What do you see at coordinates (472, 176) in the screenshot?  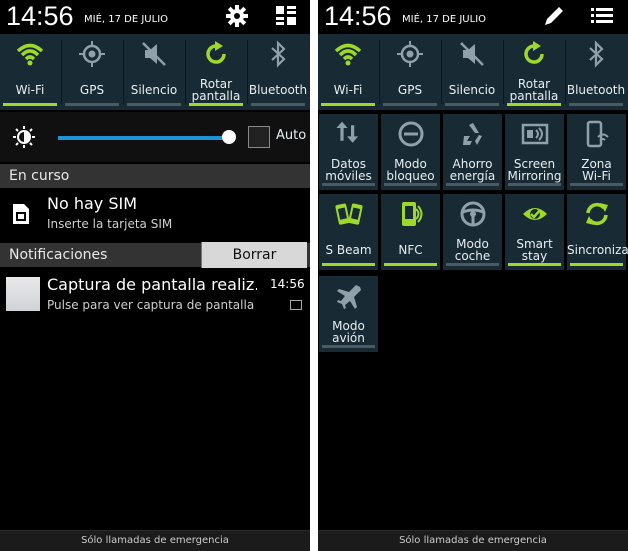 I see `tile-label-line: energía` at bounding box center [472, 176].